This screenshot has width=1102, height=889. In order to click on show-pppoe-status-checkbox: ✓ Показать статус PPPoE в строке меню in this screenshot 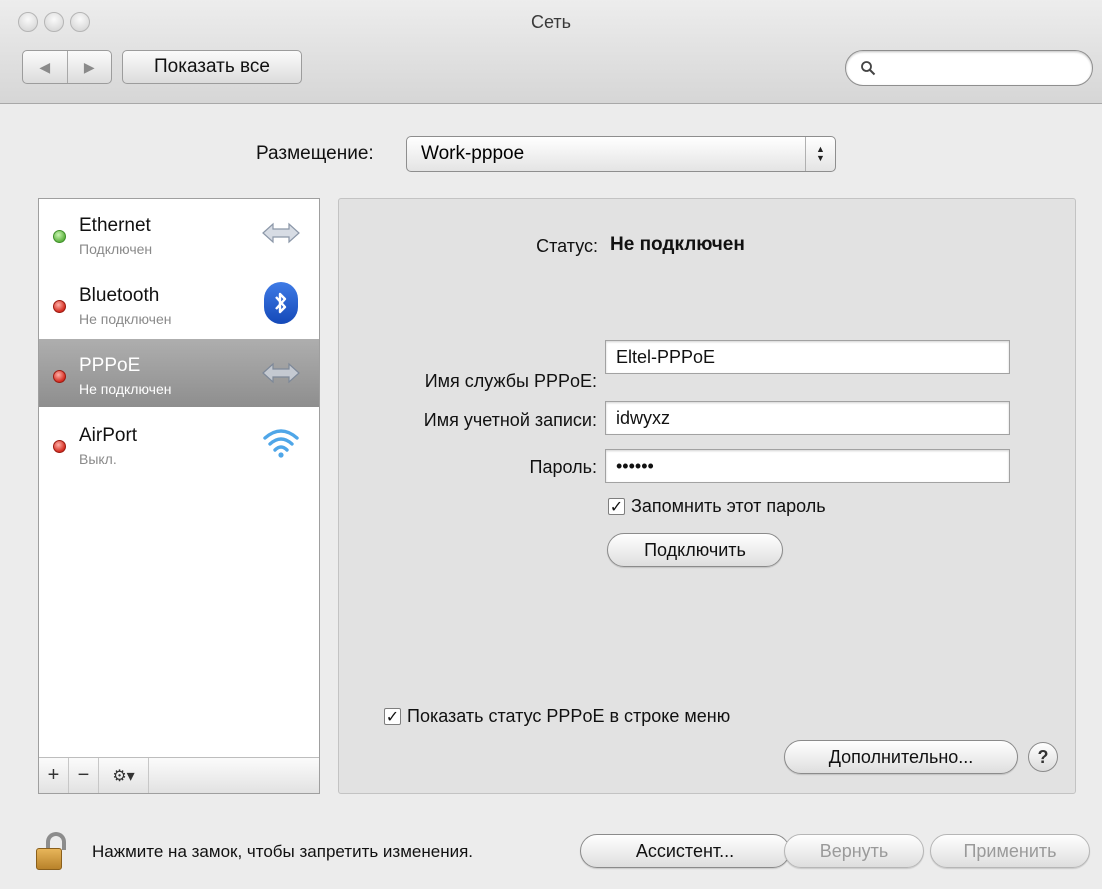, I will do `click(557, 716)`.